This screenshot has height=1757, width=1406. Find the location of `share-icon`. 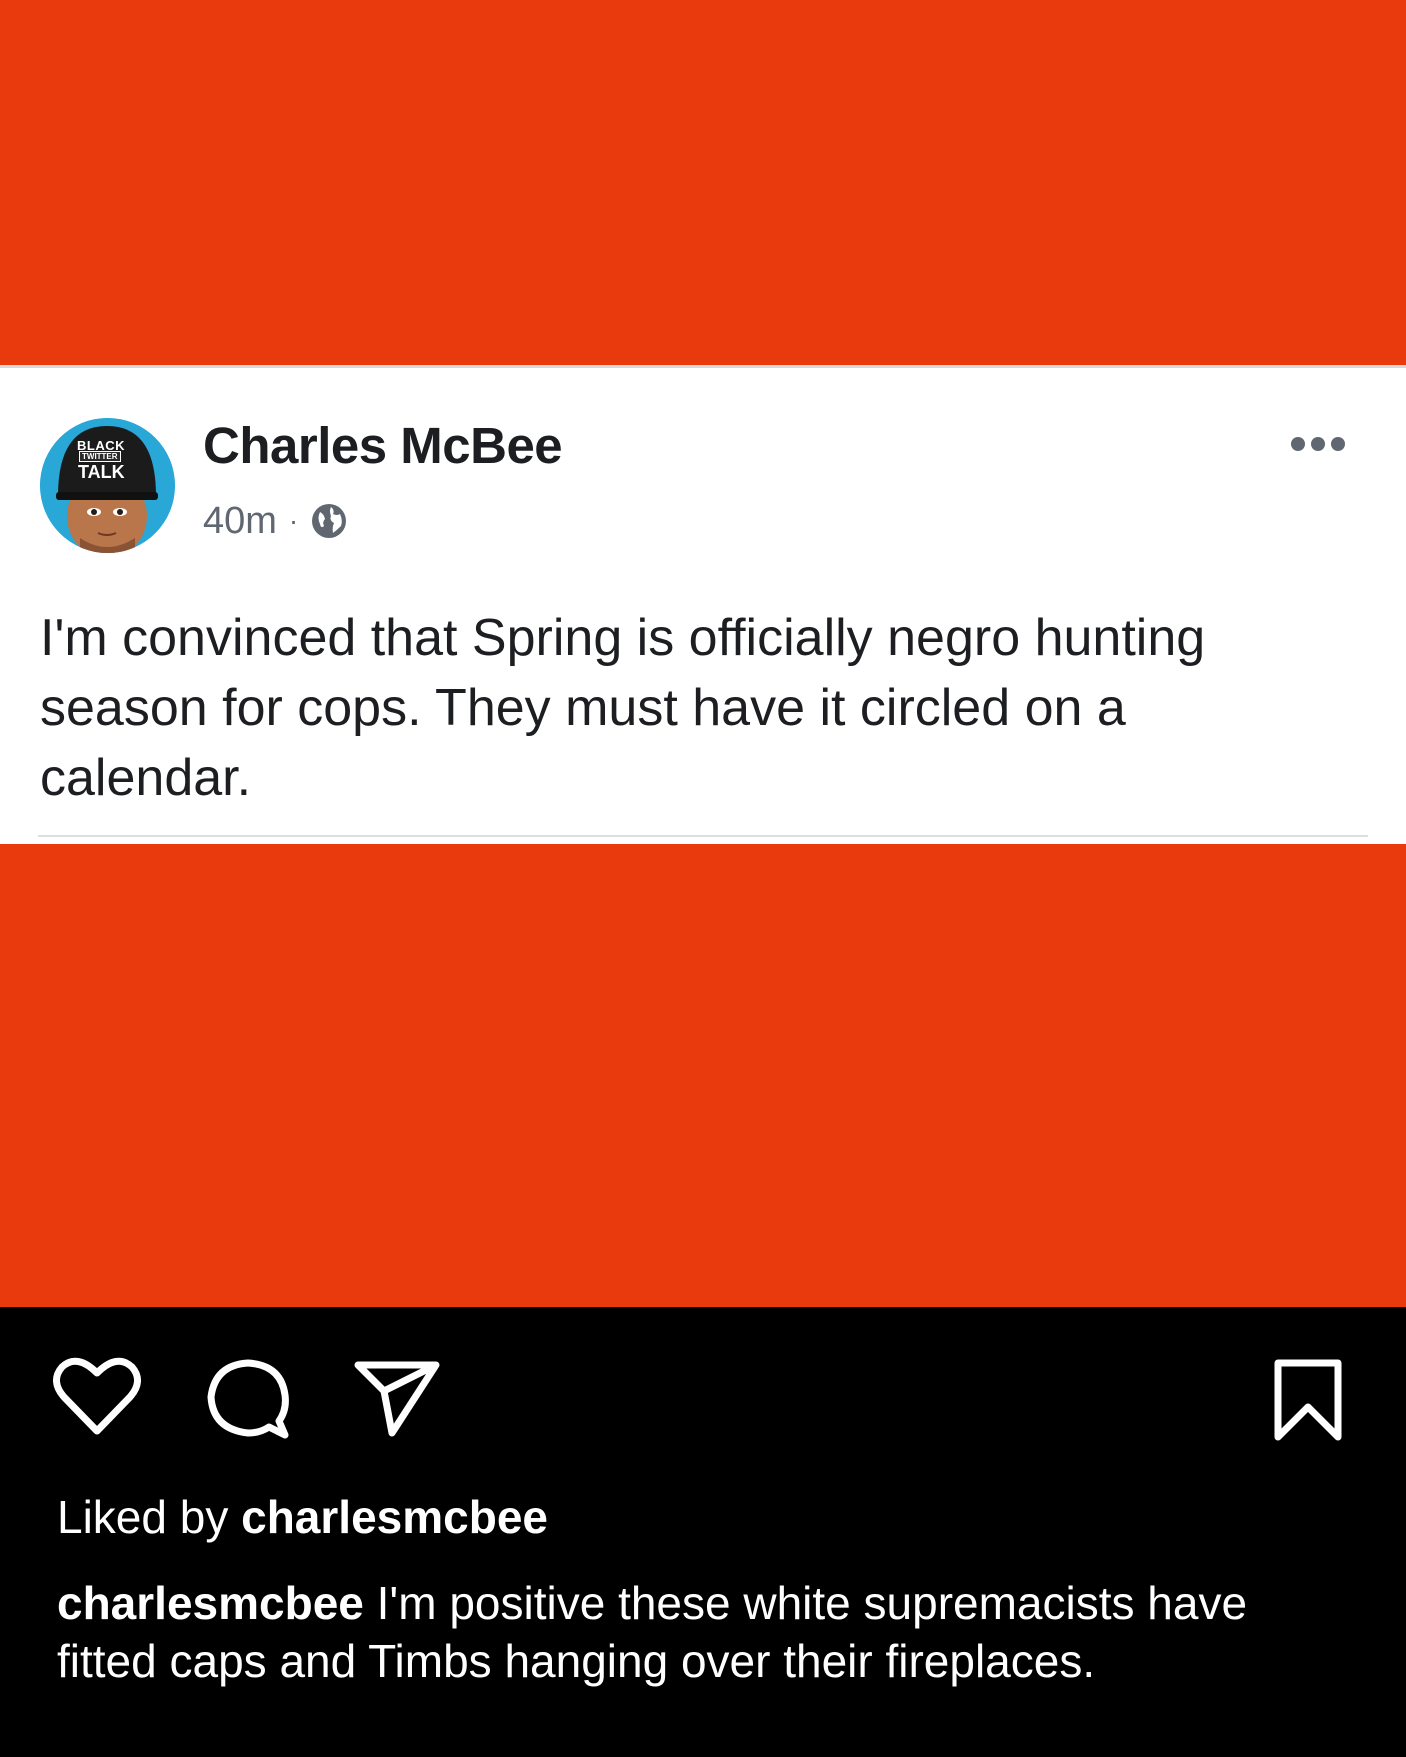

share-icon is located at coordinates (397, 1398).